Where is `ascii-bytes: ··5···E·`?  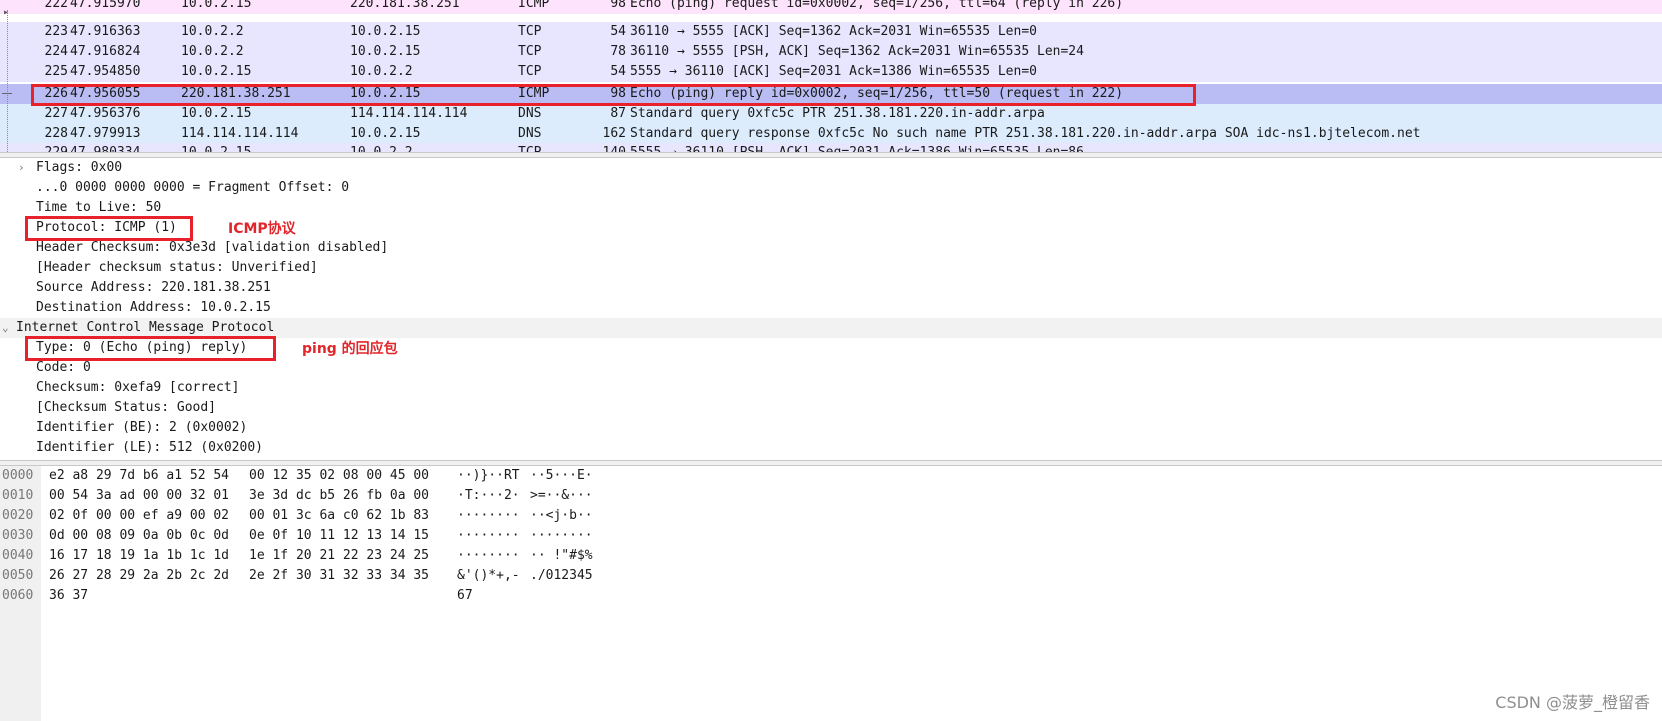
ascii-bytes: ··5···E· is located at coordinates (561, 476).